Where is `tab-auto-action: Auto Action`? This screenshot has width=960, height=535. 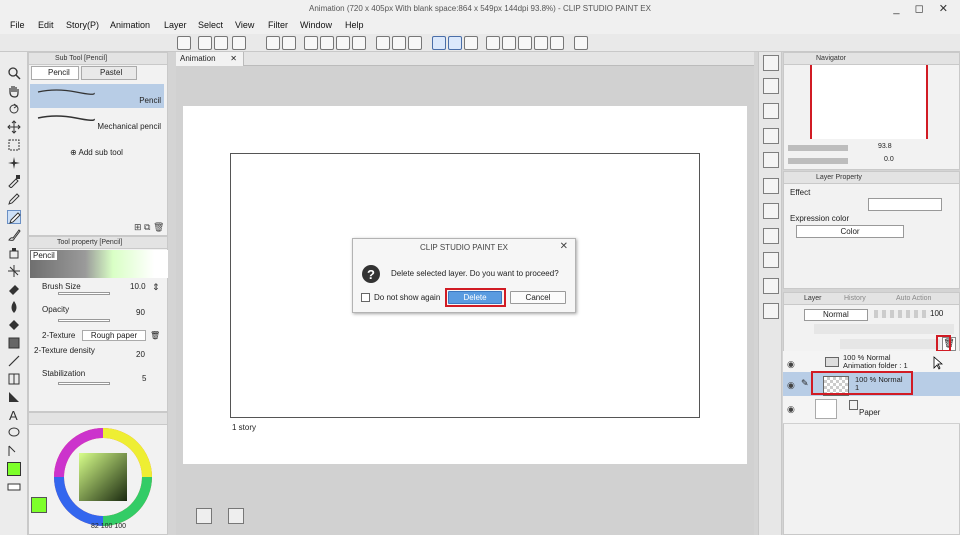 tab-auto-action: Auto Action is located at coordinates (913, 299).